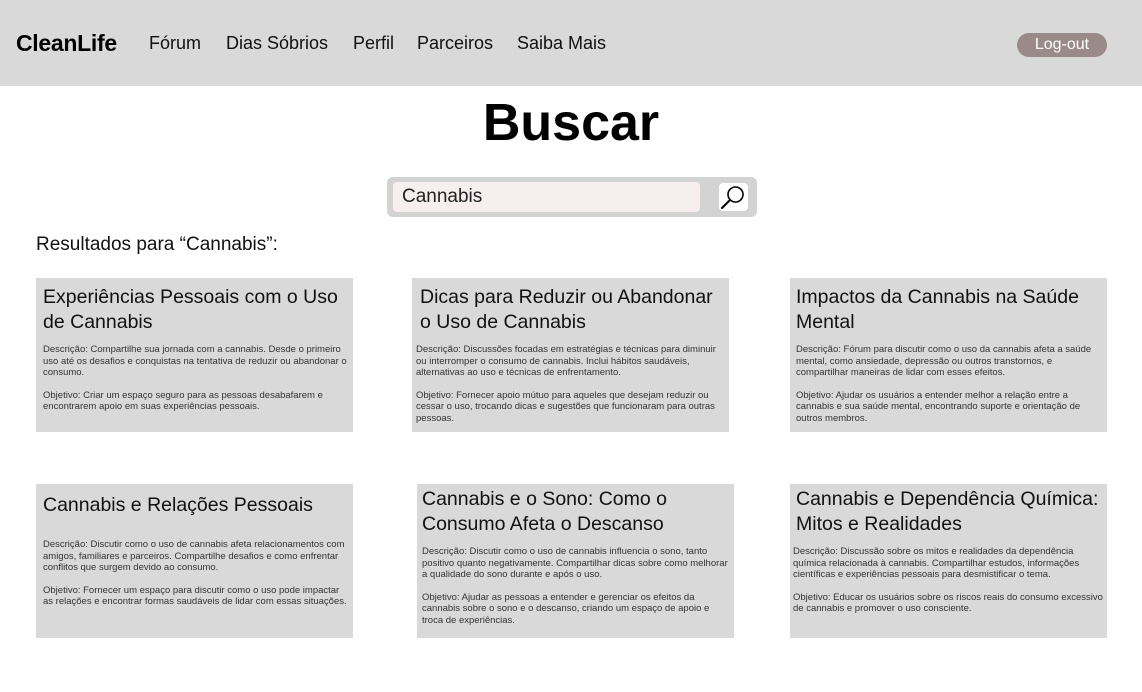 The height and width of the screenshot is (692, 1142). I want to click on search-button, so click(733, 197).